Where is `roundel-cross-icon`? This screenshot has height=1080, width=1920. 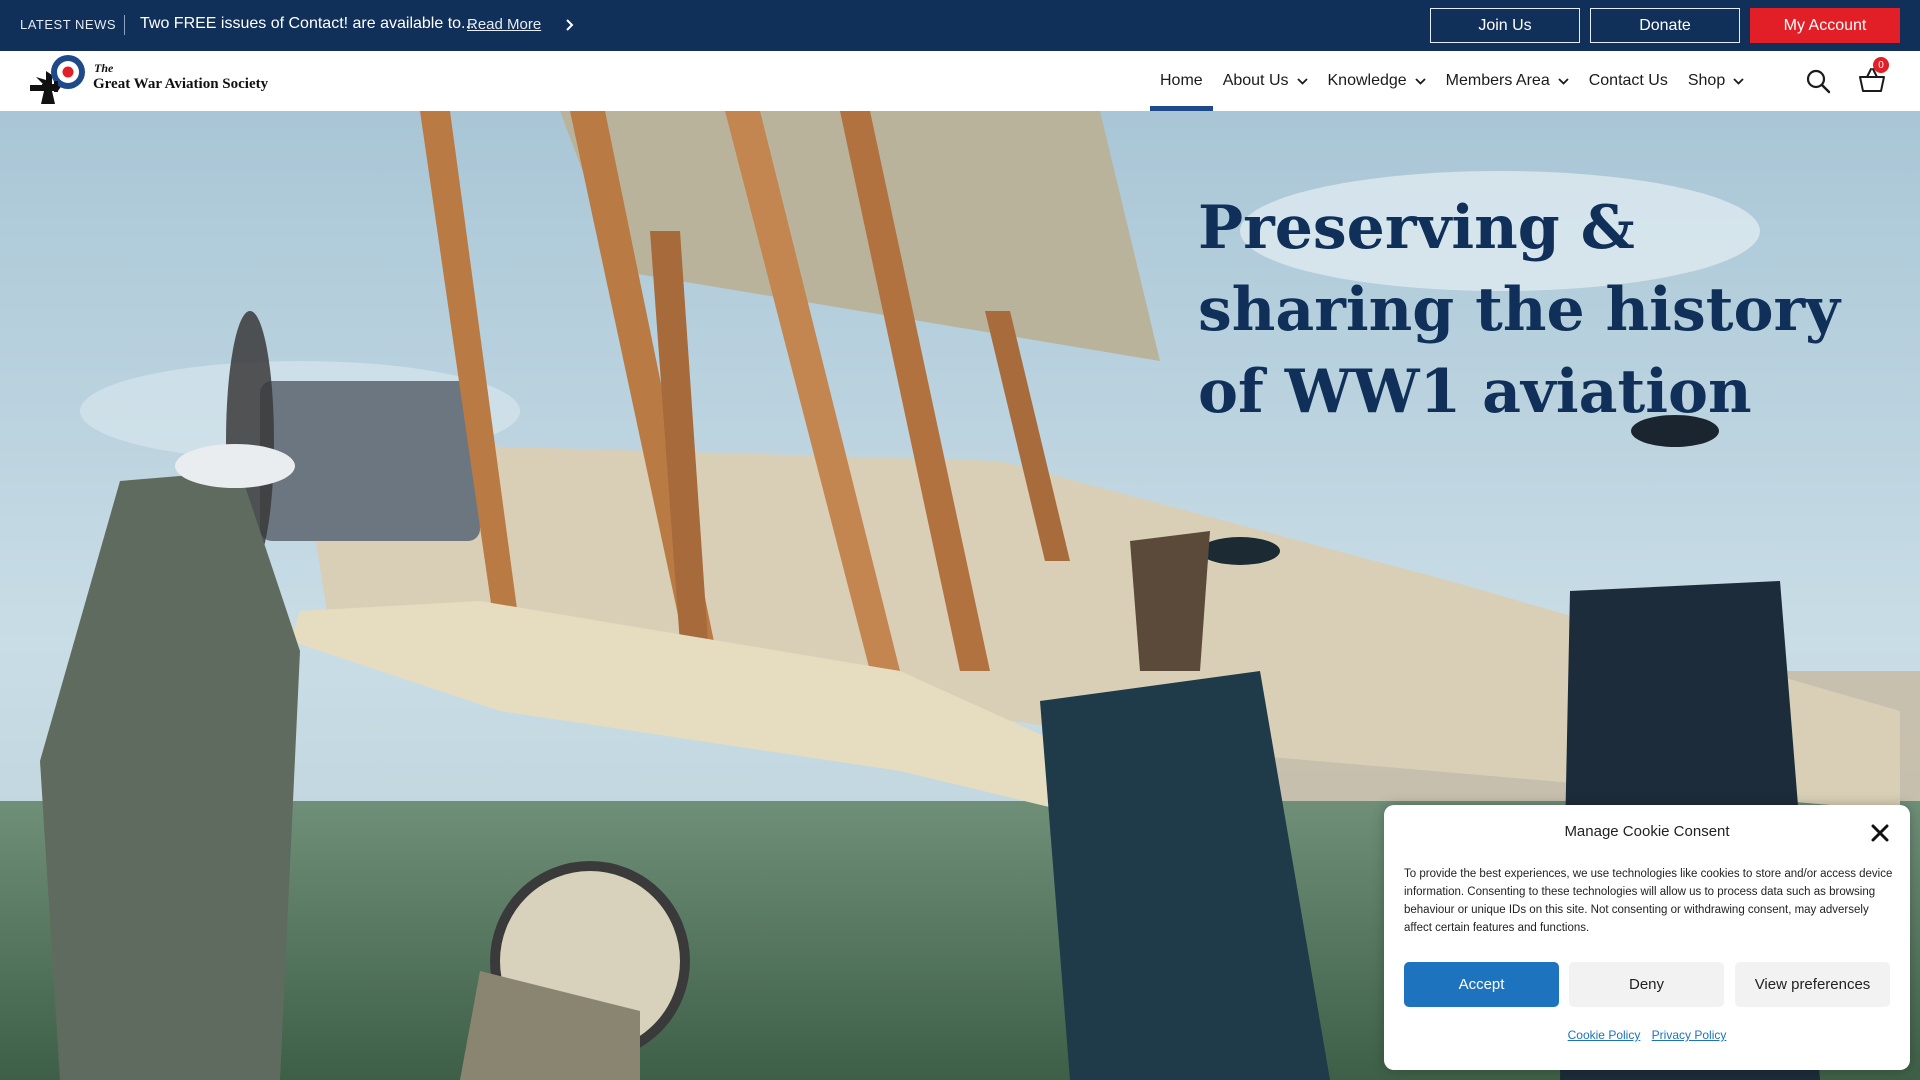
roundel-cross-icon is located at coordinates (57, 79).